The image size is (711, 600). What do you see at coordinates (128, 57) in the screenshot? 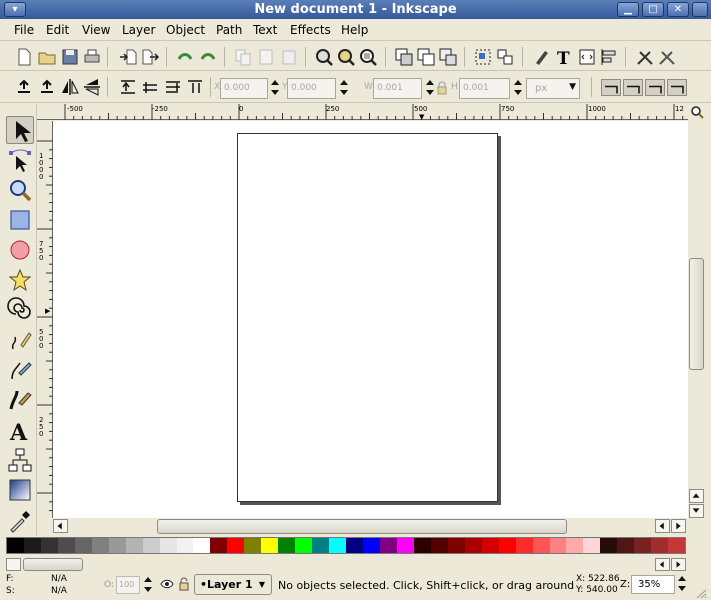
I see `import-icon` at bounding box center [128, 57].